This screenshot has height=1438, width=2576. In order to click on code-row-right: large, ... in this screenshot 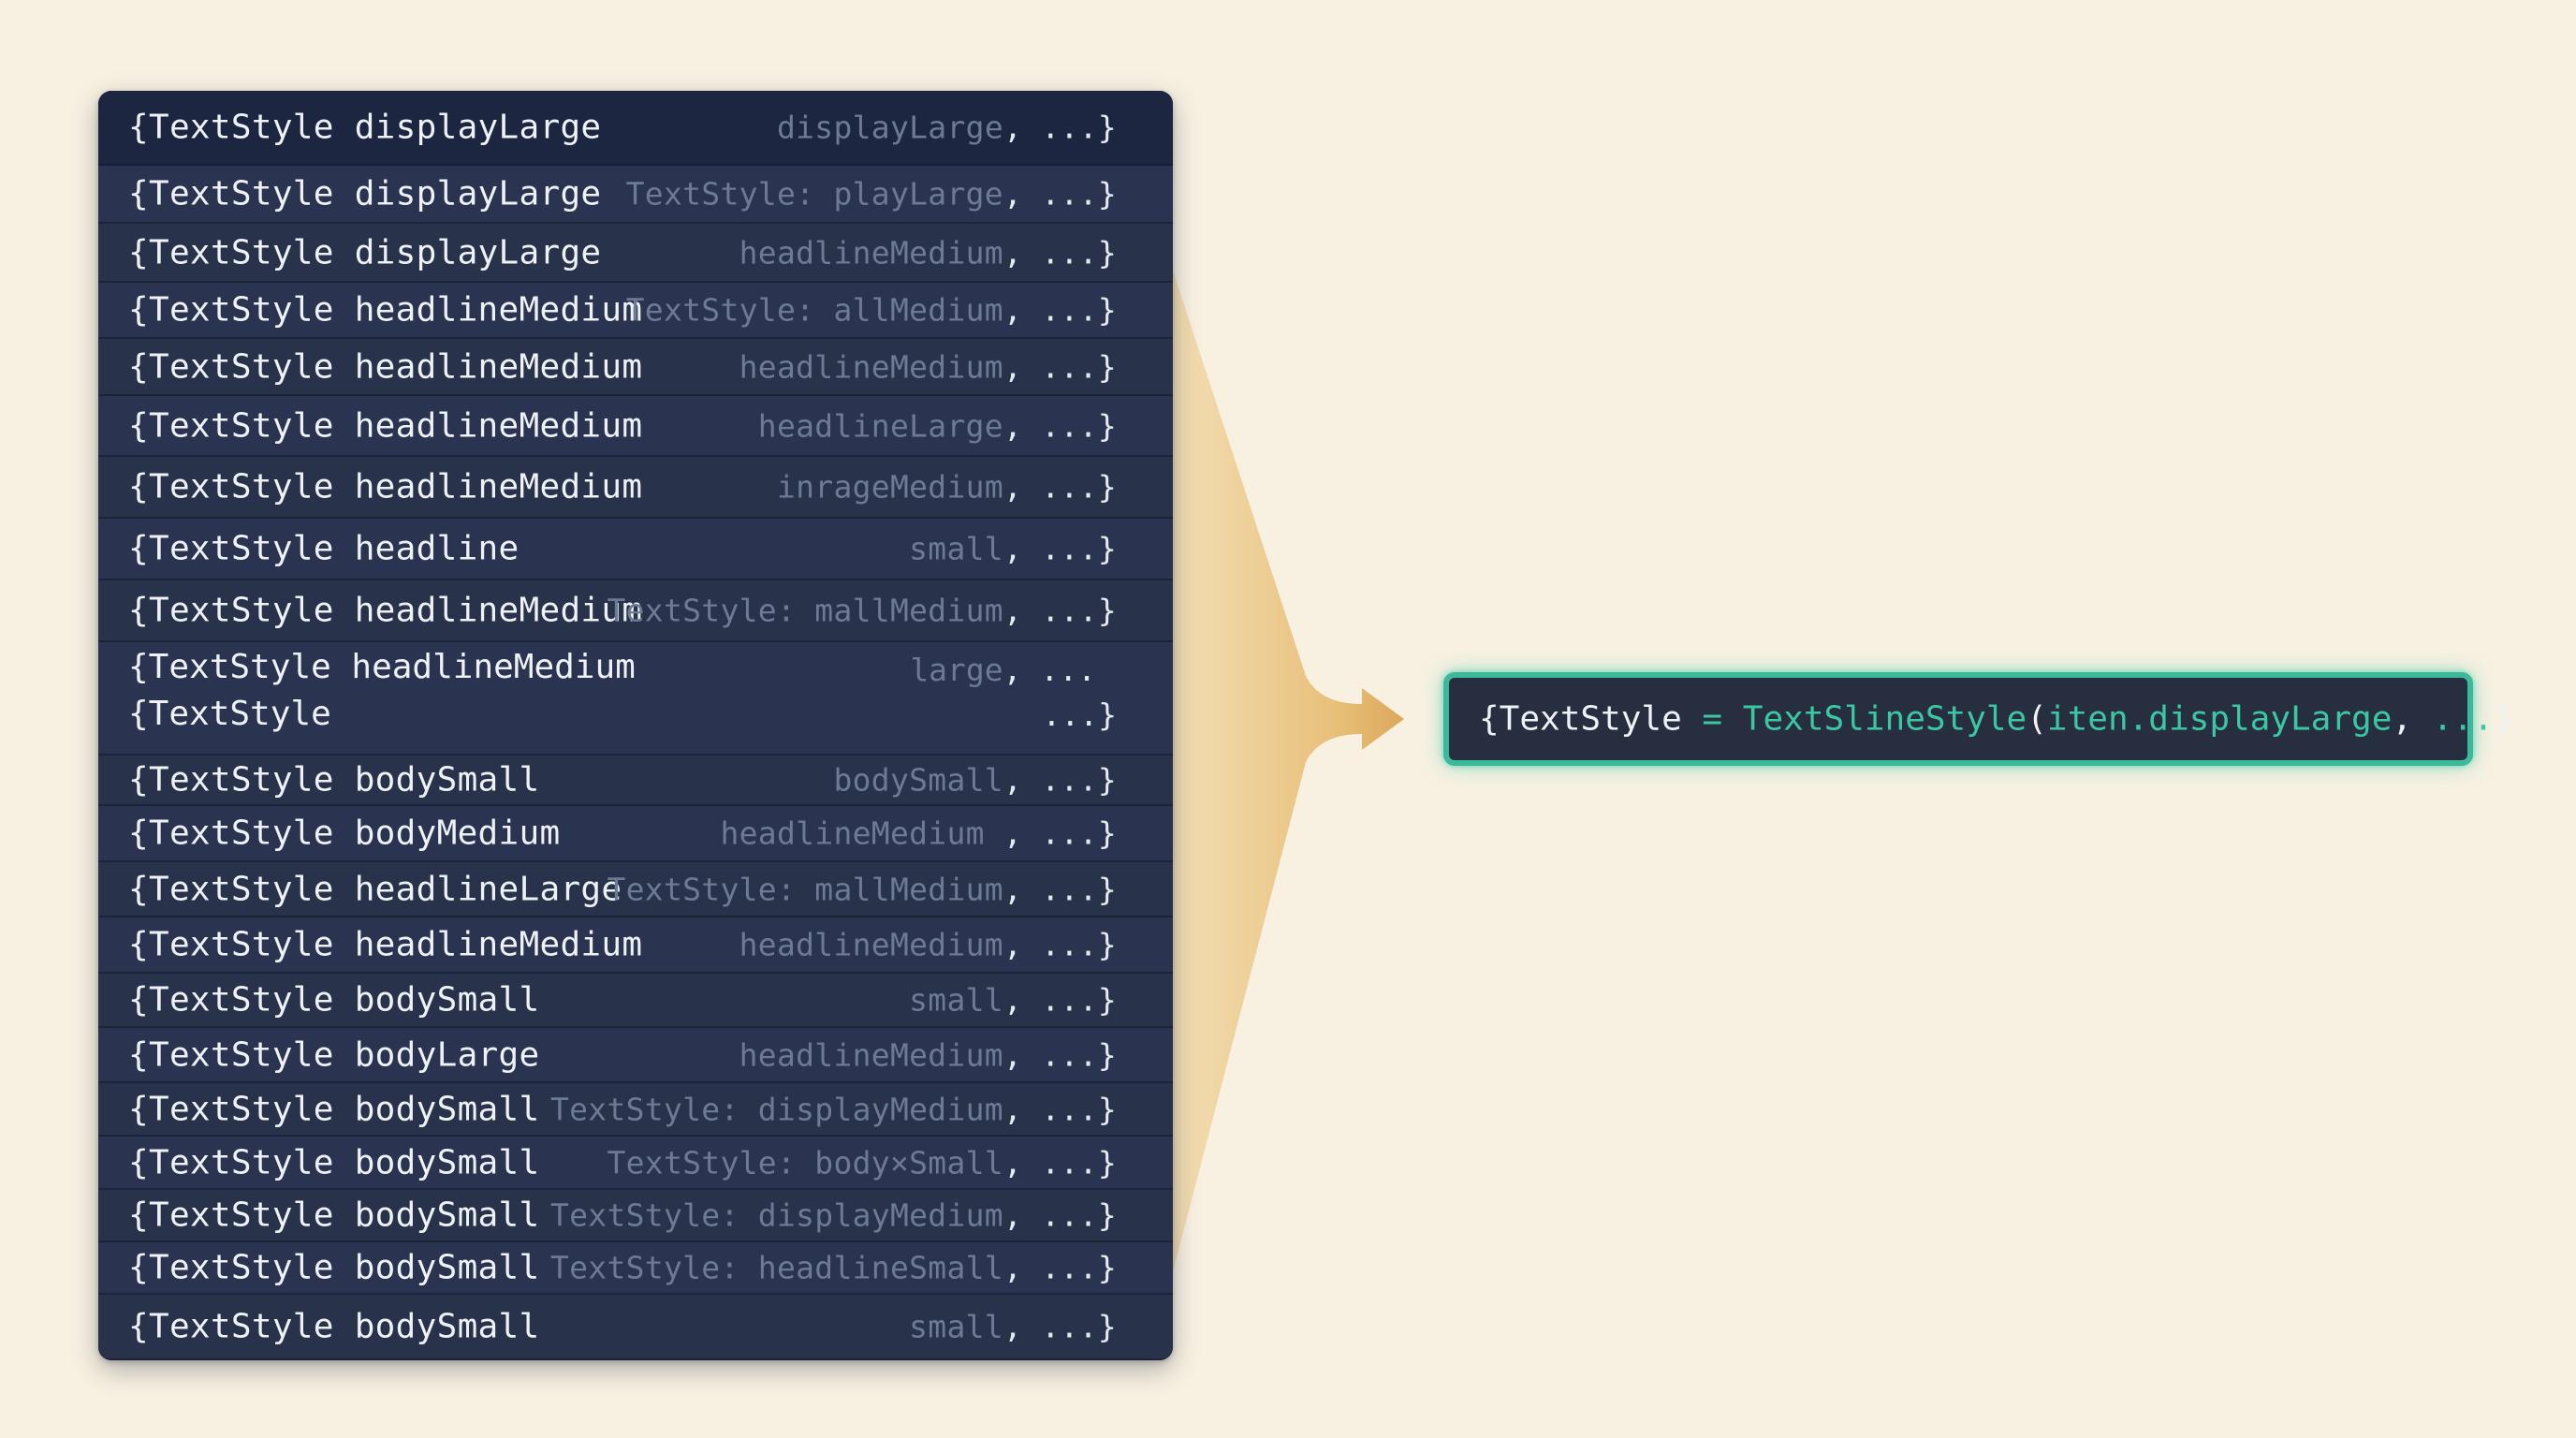, I will do `click(1003, 670)`.